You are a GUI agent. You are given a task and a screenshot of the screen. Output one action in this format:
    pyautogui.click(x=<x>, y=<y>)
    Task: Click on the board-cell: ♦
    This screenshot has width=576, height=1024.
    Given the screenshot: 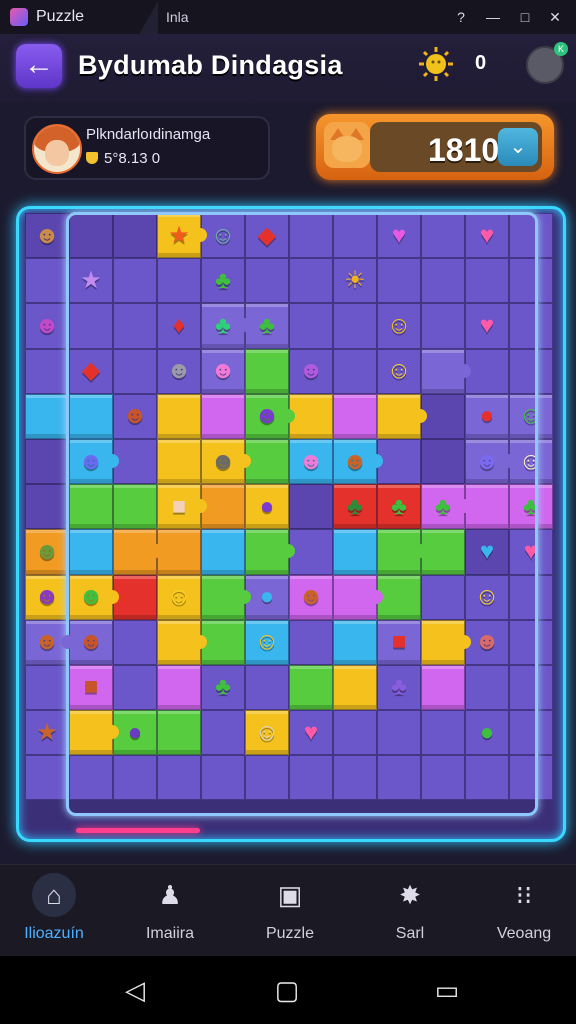 What is the action you would take?
    pyautogui.click(x=179, y=326)
    